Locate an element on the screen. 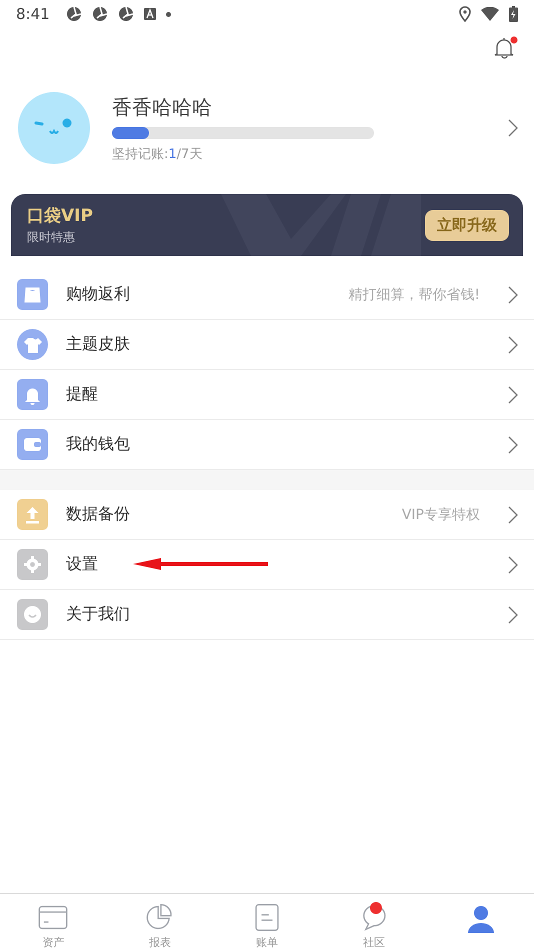  streak-text: 坚持记账:1/7天 is located at coordinates (158, 154).